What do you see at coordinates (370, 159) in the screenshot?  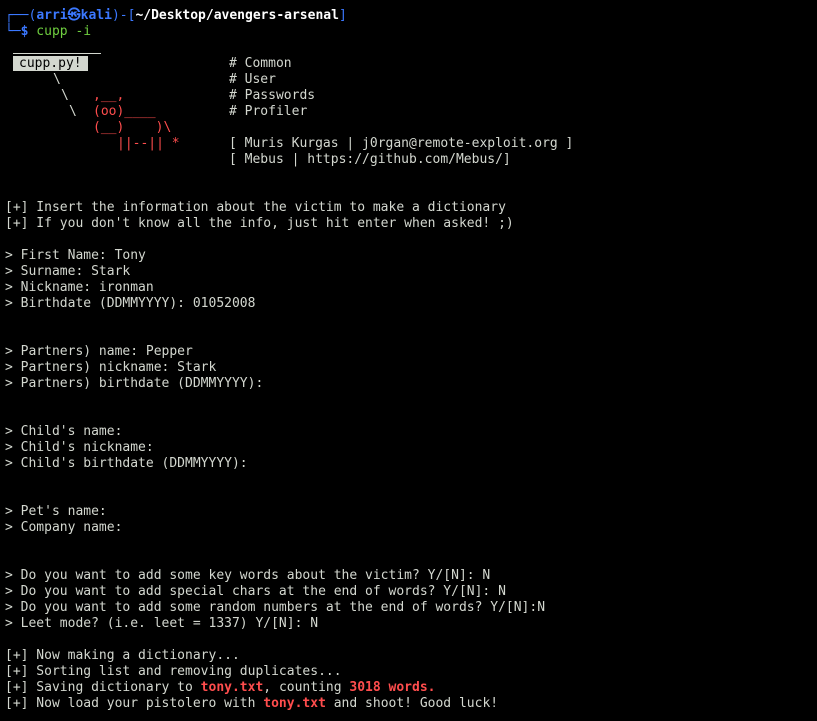 I see `info-author-2: [ Mebus | https://github.com/Mebus/]` at bounding box center [370, 159].